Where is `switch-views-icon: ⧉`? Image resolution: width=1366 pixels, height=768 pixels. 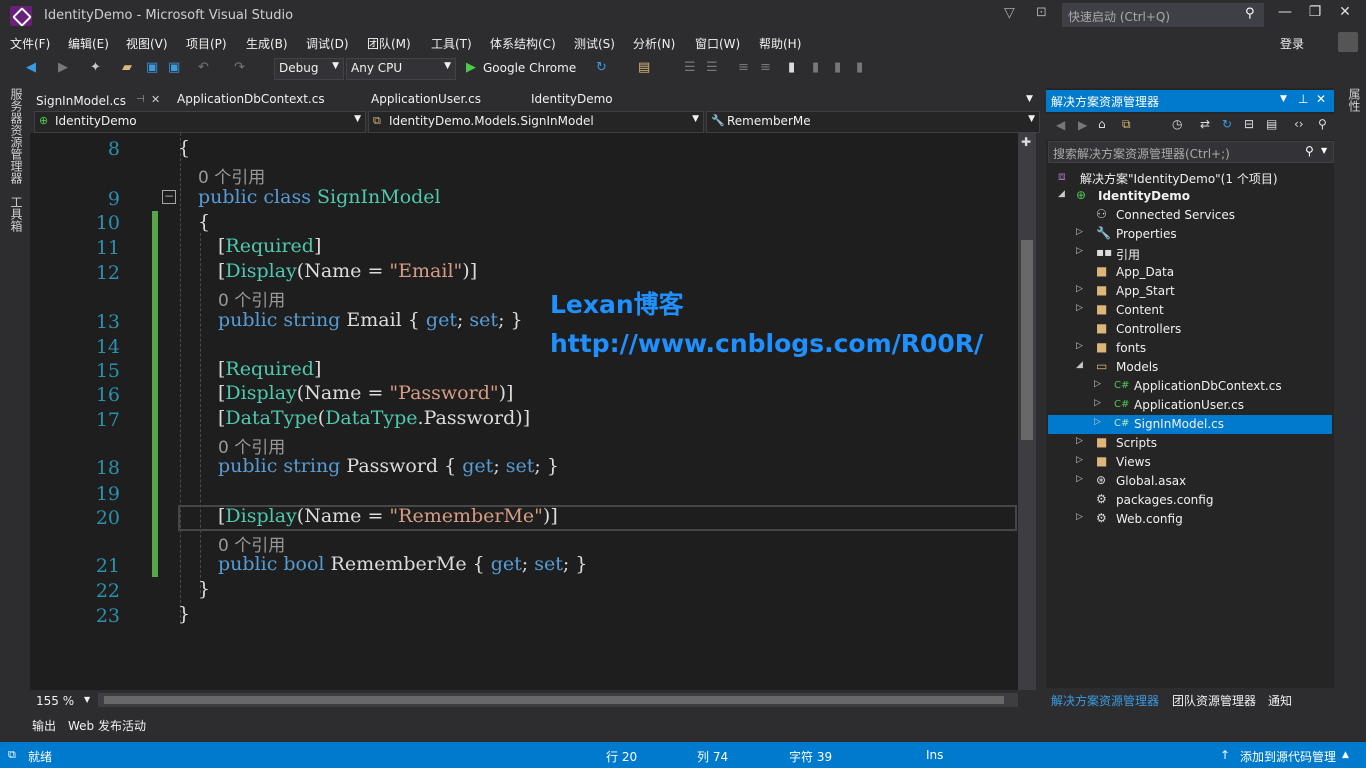
switch-views-icon: ⧉ is located at coordinates (1126, 124).